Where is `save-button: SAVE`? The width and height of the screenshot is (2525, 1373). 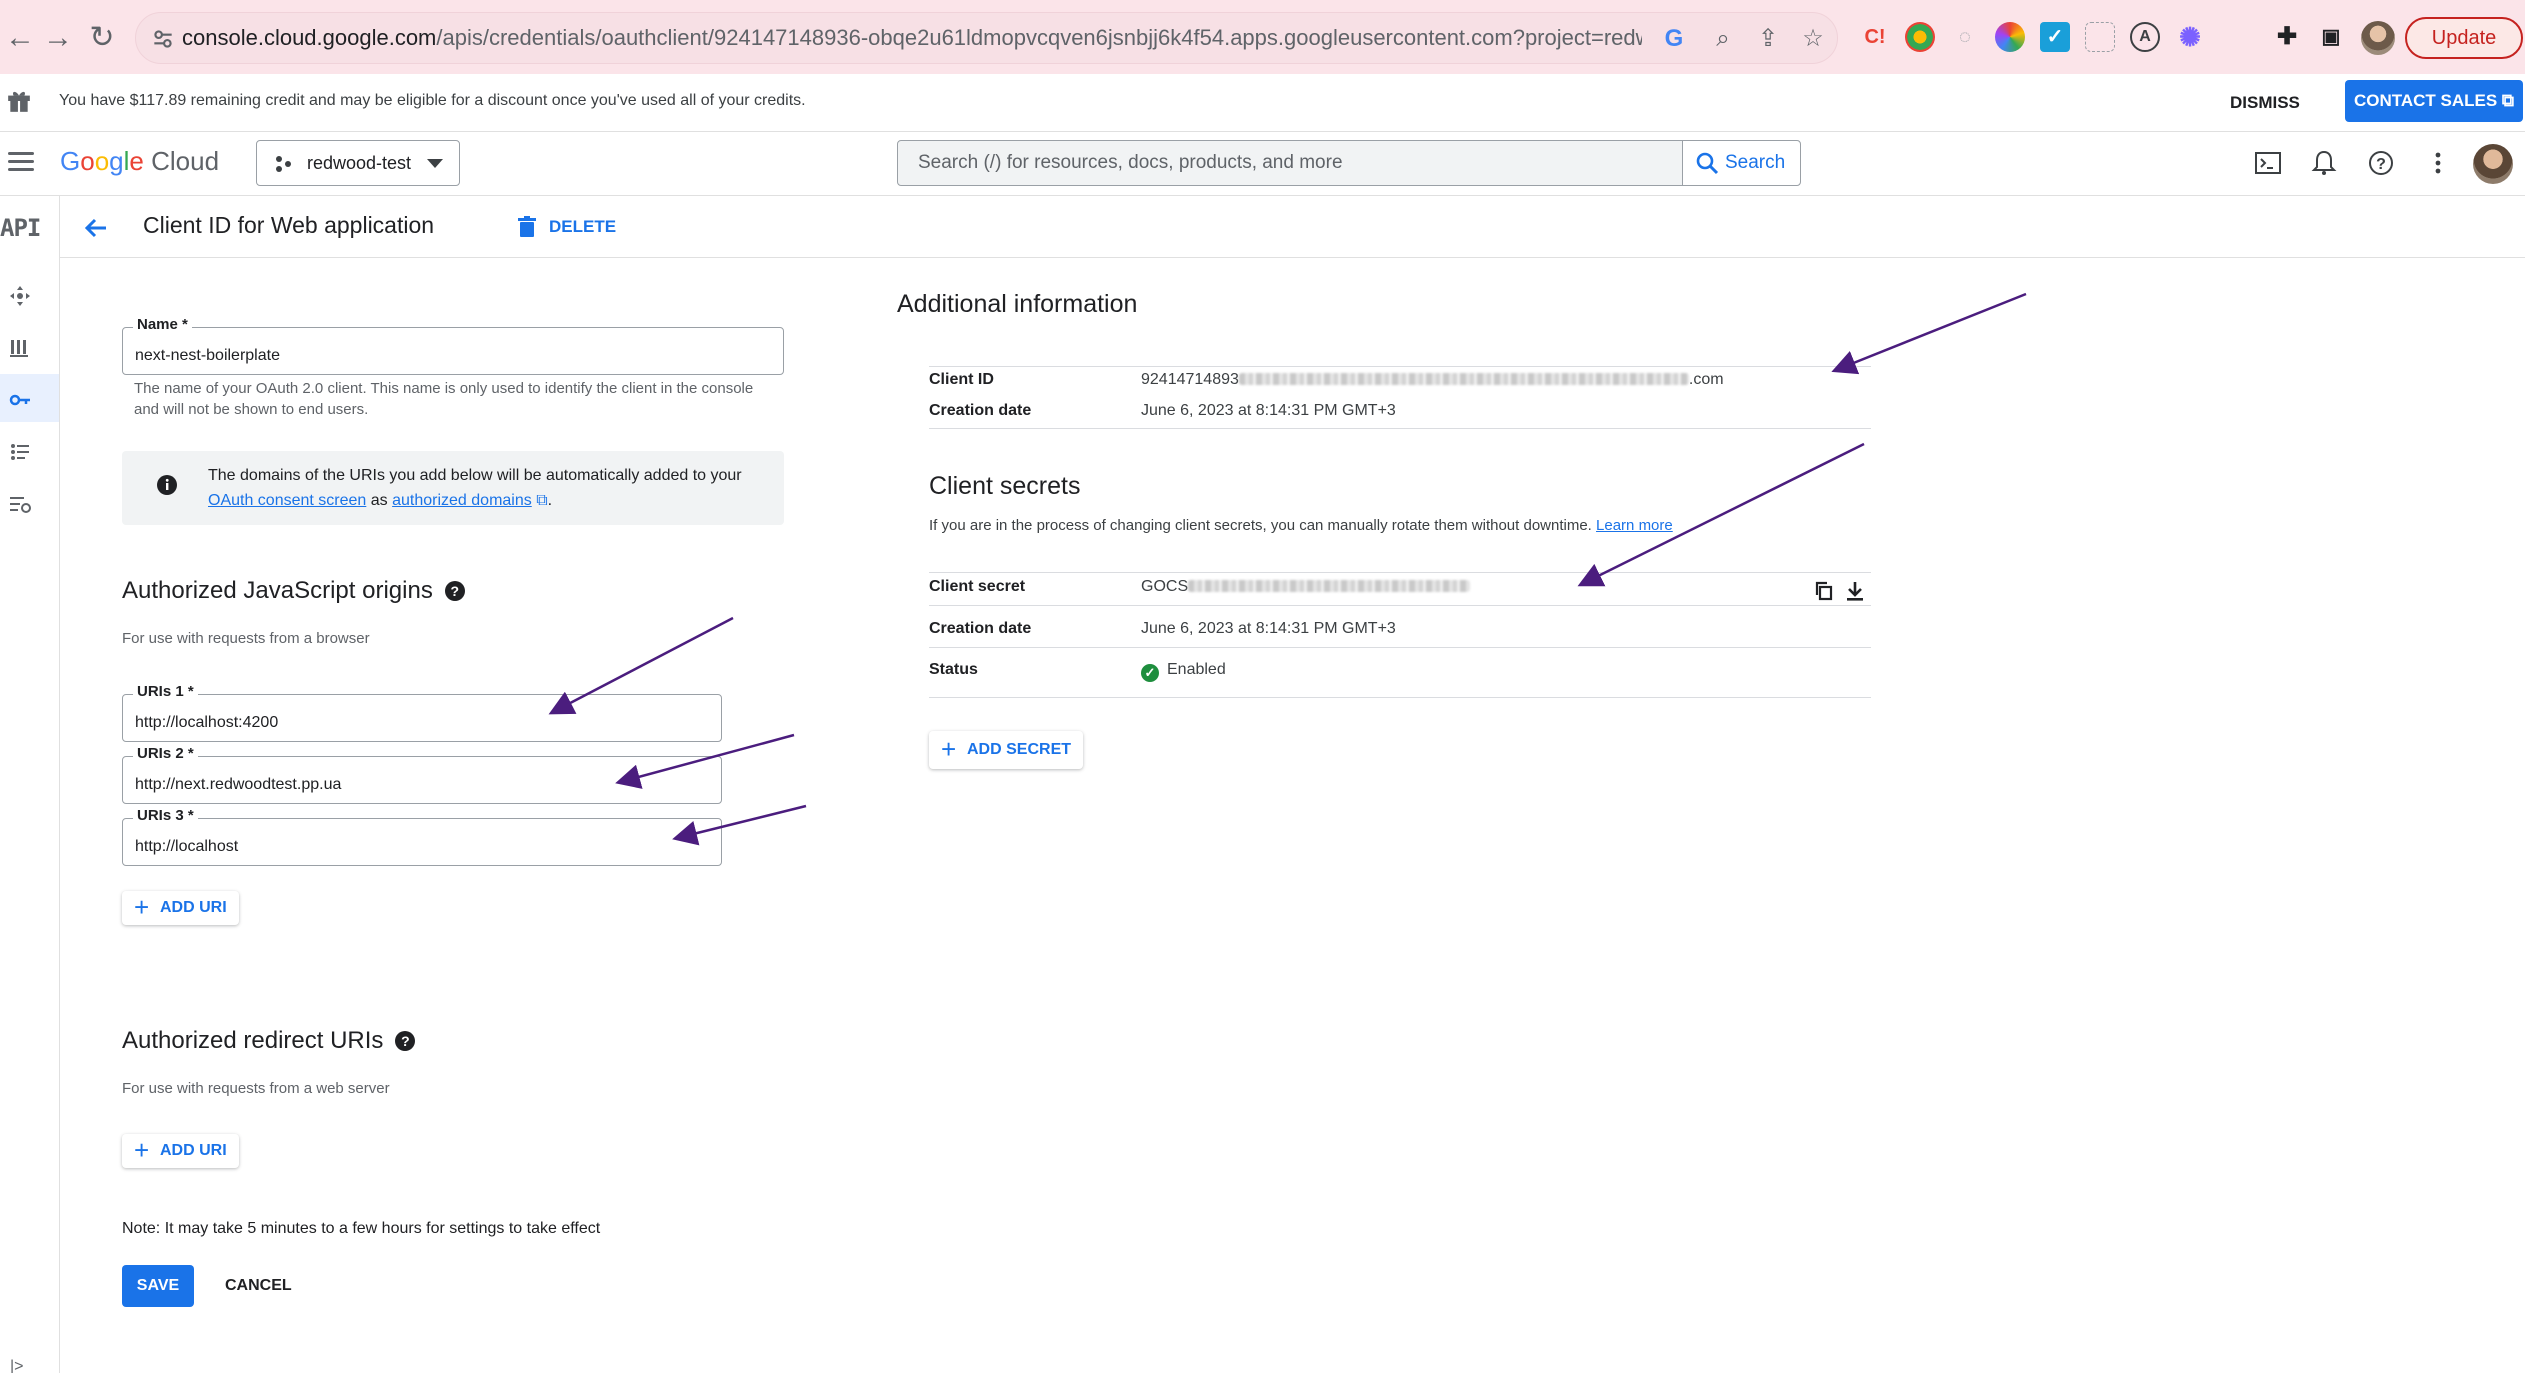 save-button: SAVE is located at coordinates (158, 1286).